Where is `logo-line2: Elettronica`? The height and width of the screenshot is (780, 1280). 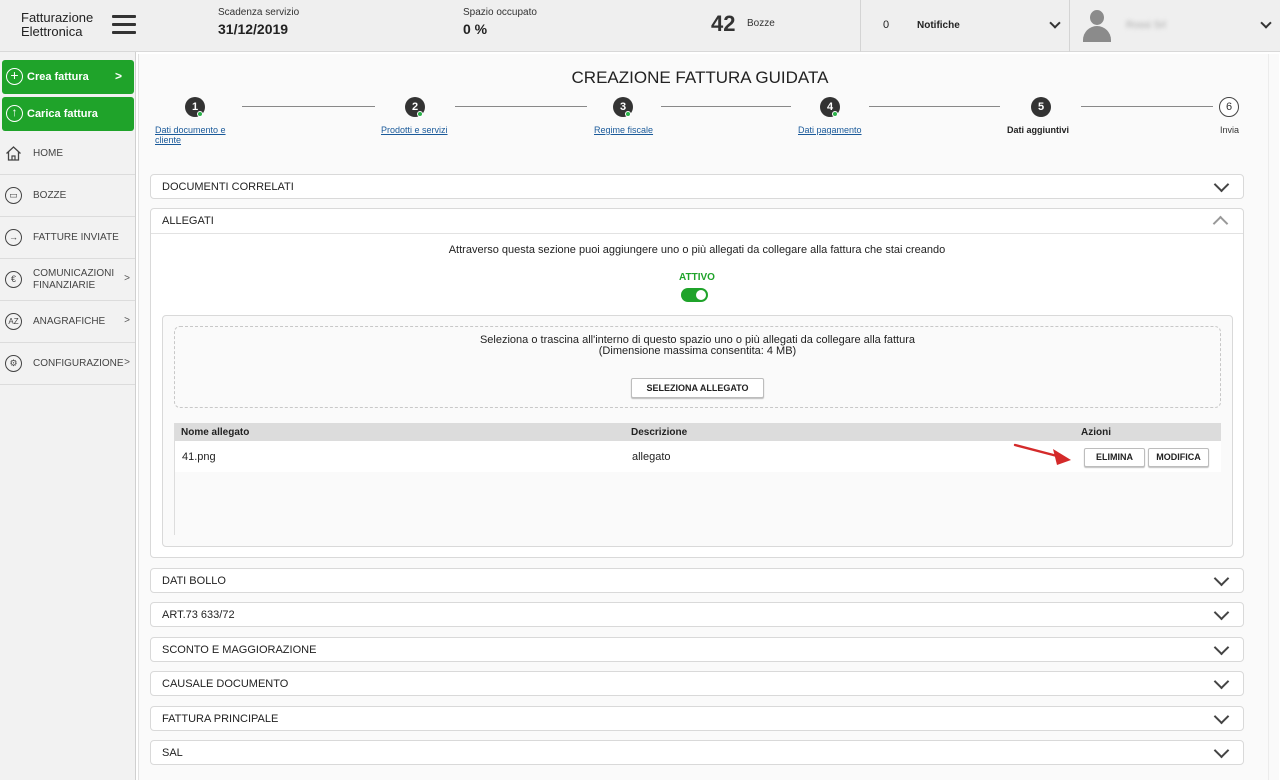
logo-line2: Elettronica is located at coordinates (52, 31).